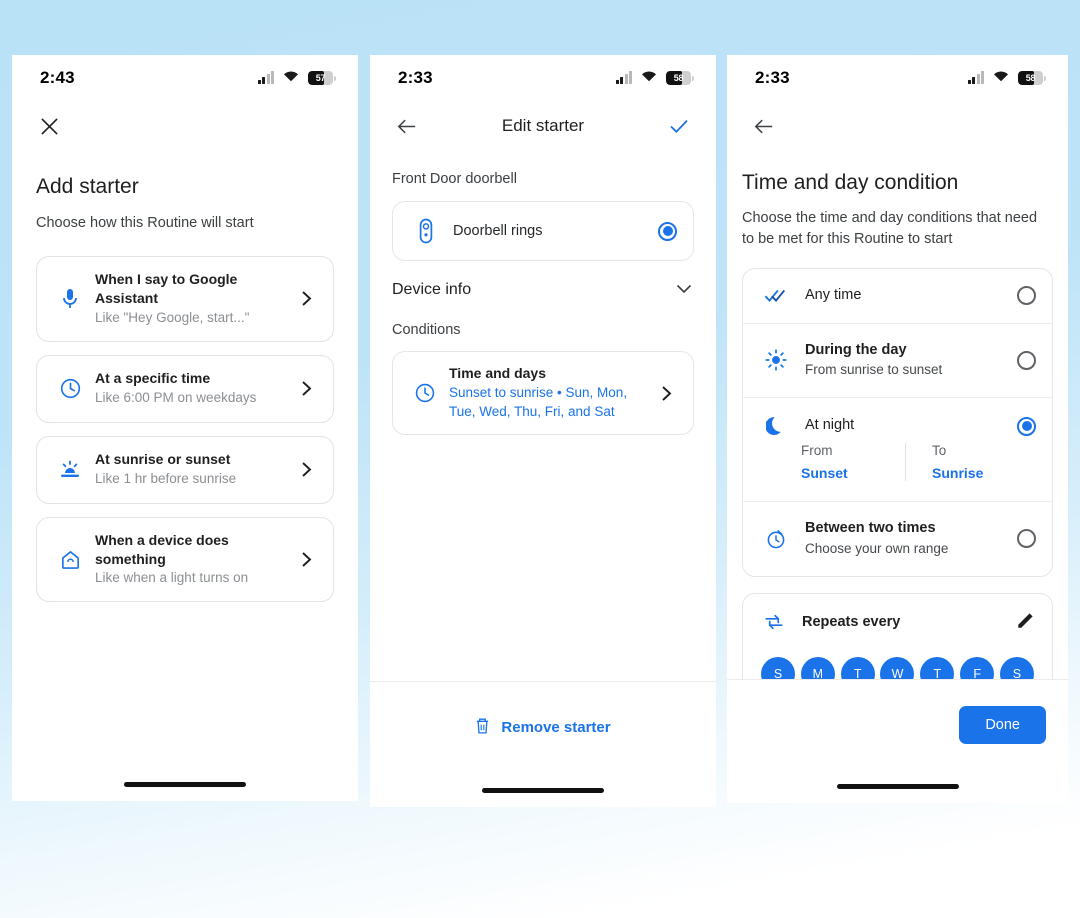 This screenshot has width=1080, height=918. Describe the element at coordinates (185, 78) in the screenshot. I see `status-bar: 2:43 57` at that location.